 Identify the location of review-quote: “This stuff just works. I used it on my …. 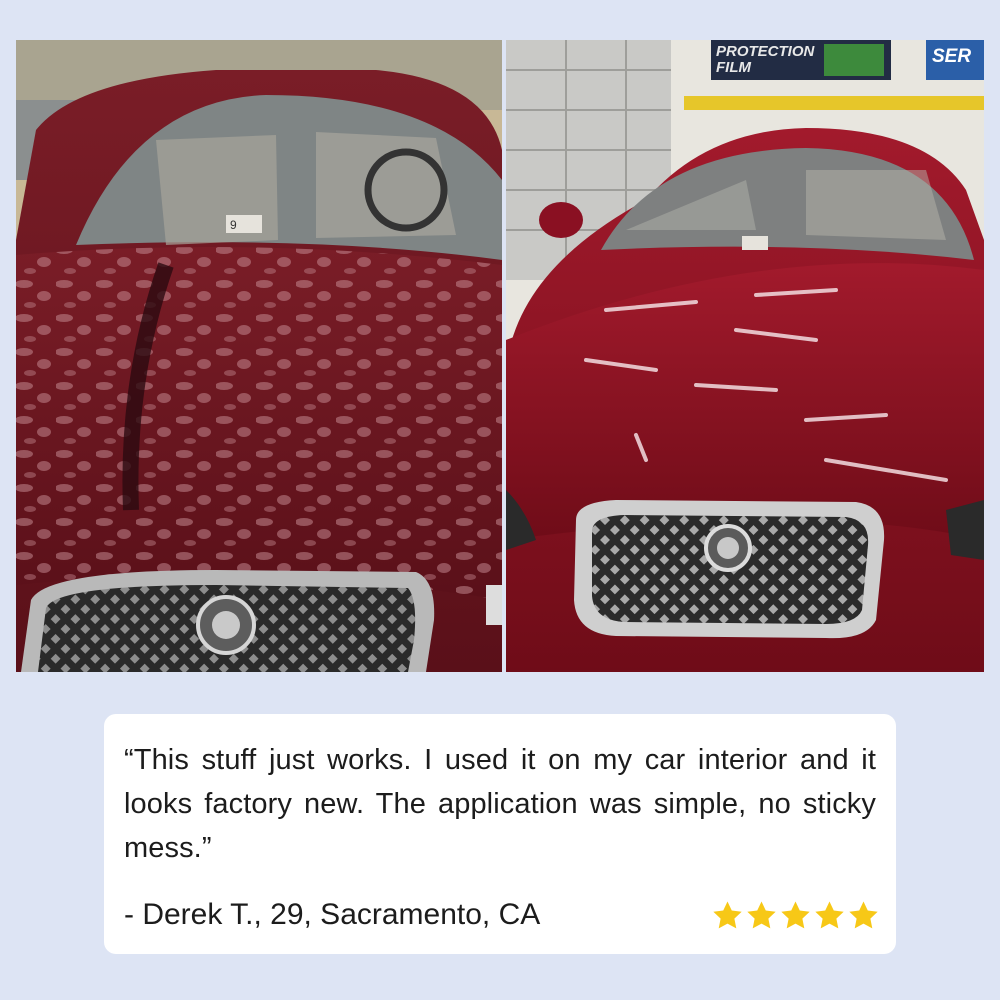
(500, 804).